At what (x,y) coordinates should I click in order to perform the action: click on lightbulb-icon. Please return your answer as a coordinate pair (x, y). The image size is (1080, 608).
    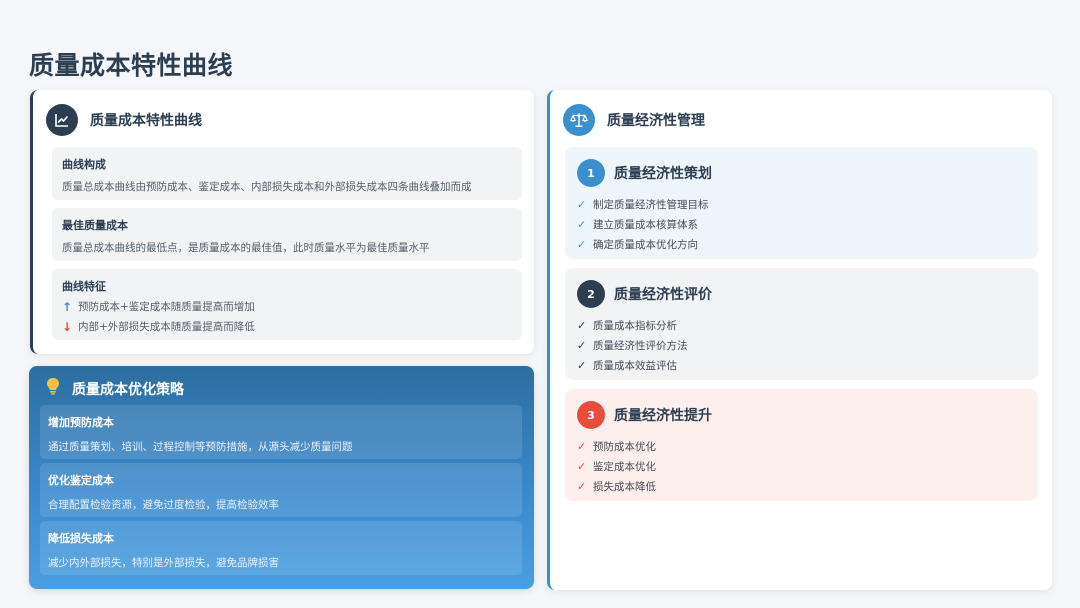
    Looking at the image, I should click on (53, 388).